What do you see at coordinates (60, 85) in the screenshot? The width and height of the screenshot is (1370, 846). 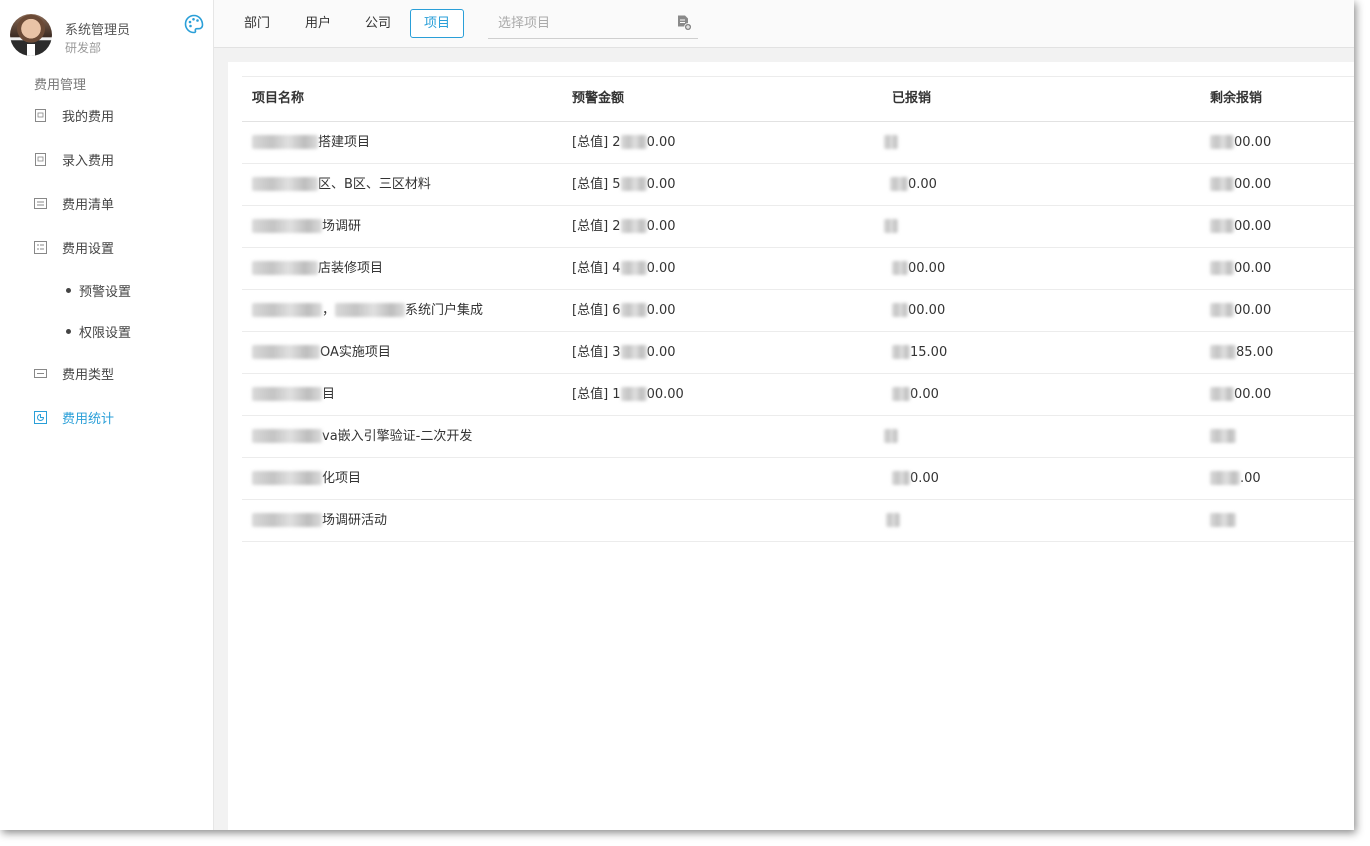 I see `sidebar-section-title: 费用管理` at bounding box center [60, 85].